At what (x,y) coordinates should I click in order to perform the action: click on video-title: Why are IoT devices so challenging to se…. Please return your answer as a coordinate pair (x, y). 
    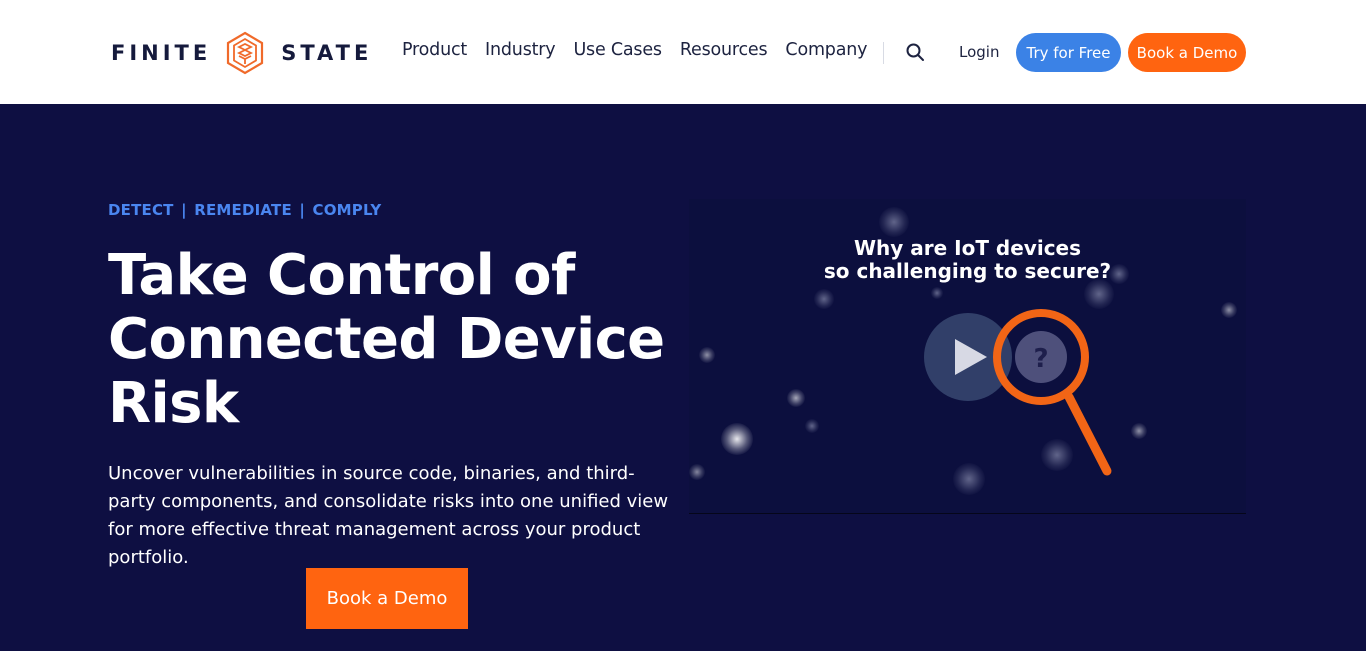
    Looking at the image, I should click on (967, 260).